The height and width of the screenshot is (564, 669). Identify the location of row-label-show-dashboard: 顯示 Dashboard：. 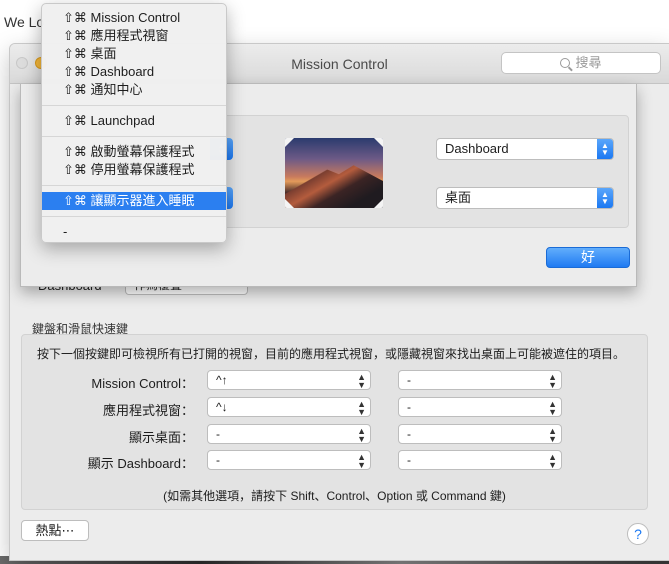
(140, 463).